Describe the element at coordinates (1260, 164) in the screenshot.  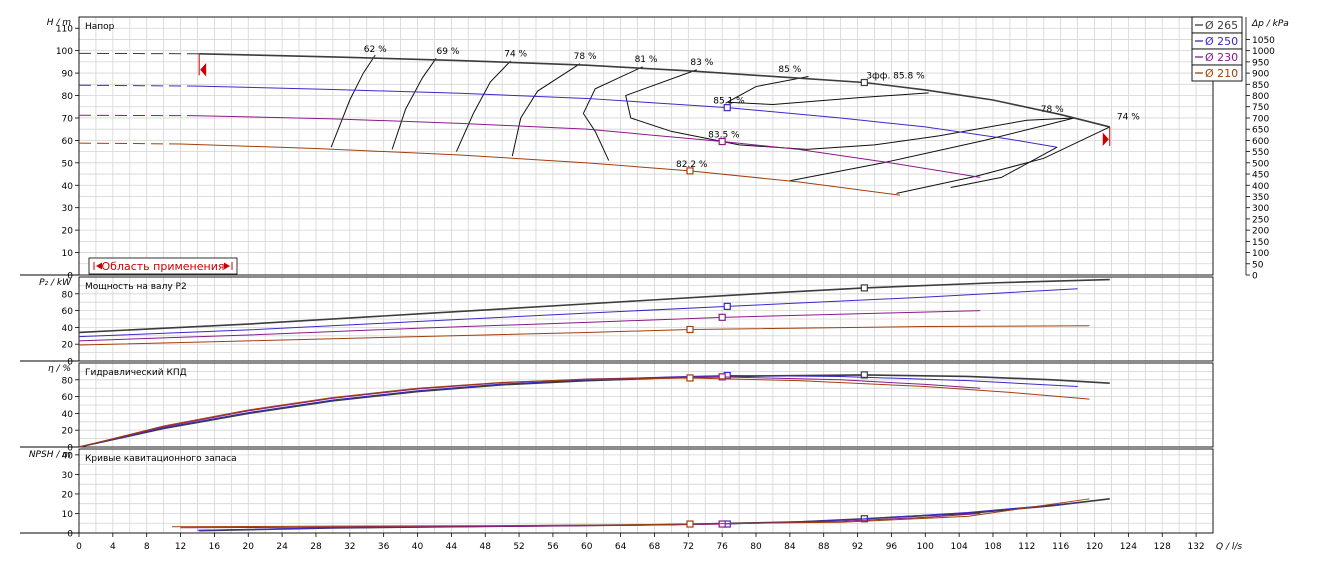
I see `right-tick-label: 500` at that location.